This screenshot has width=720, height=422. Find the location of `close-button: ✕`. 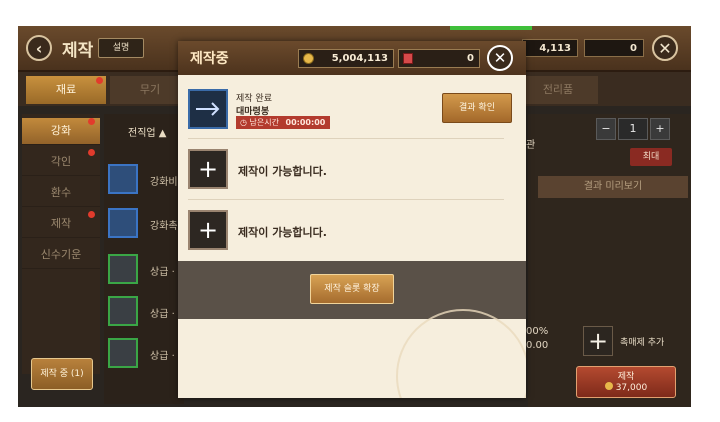

close-button: ✕ is located at coordinates (665, 48).